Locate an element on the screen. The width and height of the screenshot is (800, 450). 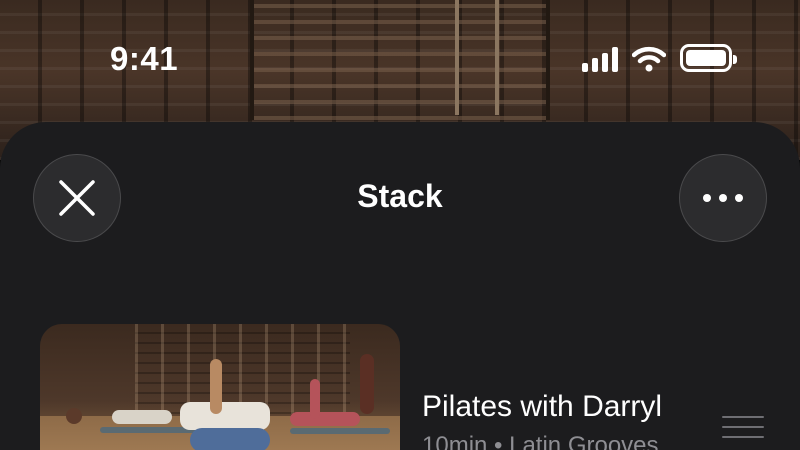
workout-title: Pilates with Darryl is located at coordinates (542, 406).